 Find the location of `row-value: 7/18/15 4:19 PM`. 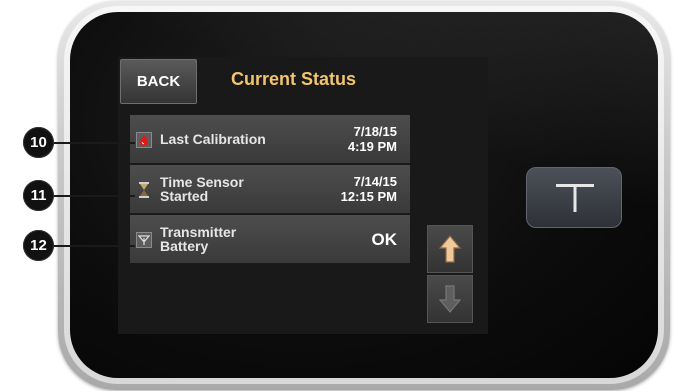

row-value: 7/18/15 4:19 PM is located at coordinates (372, 139).